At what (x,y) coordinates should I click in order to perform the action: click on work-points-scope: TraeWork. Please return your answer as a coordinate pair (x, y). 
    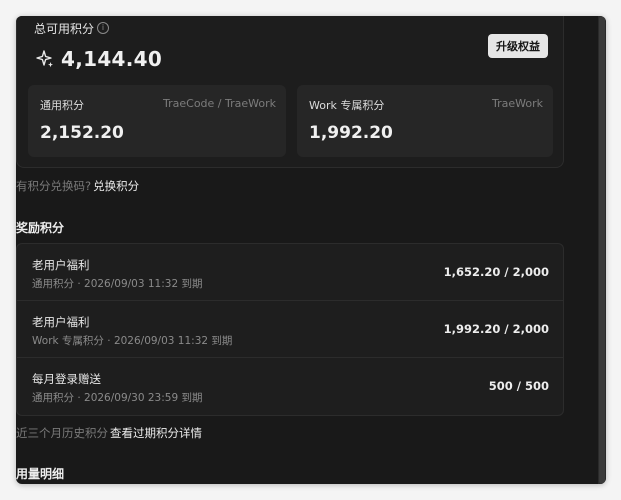
    Looking at the image, I should click on (517, 103).